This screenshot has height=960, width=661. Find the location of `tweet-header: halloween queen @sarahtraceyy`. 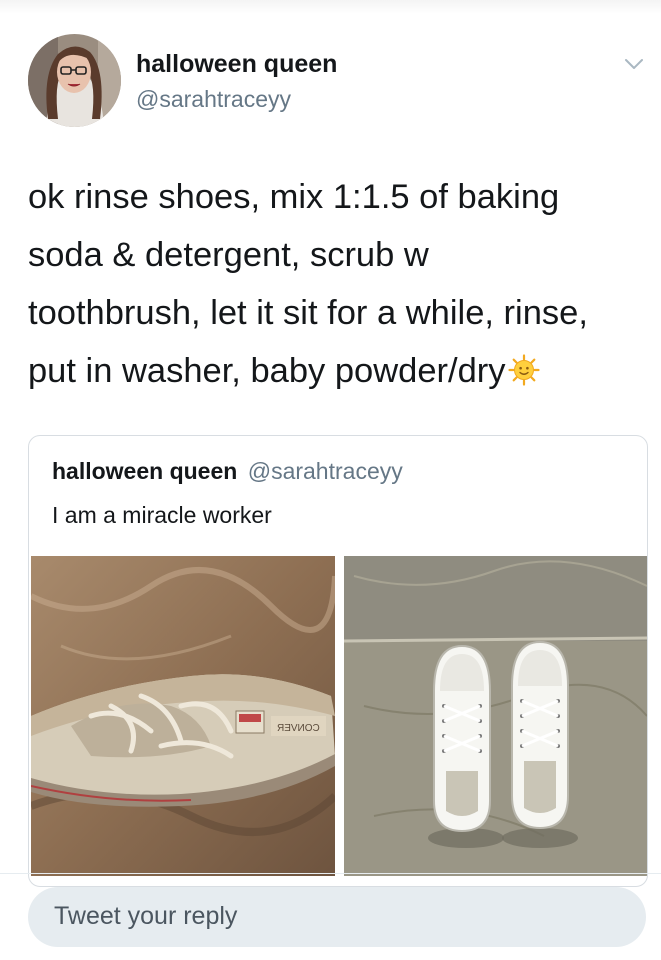

tweet-header: halloween queen @sarahtraceyy is located at coordinates (338, 82).